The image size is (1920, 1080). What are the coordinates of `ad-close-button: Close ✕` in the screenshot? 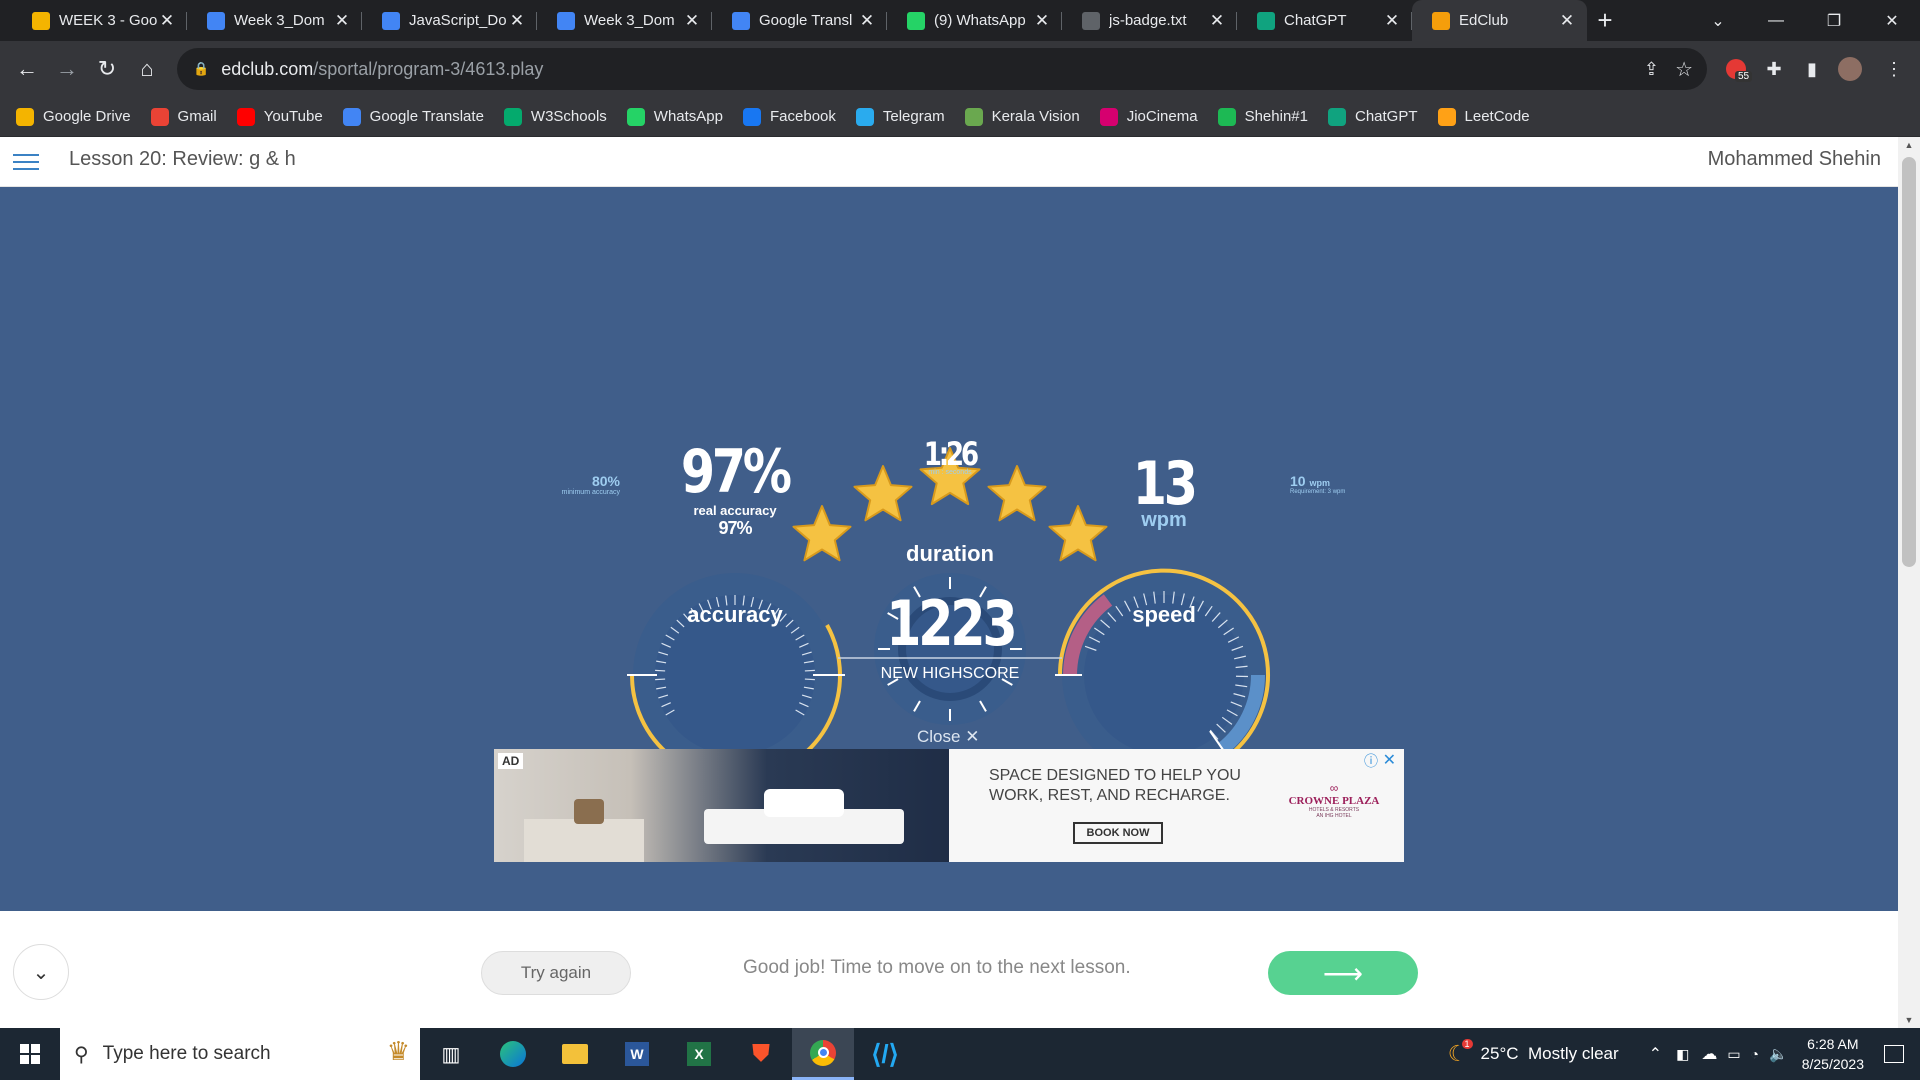 It's located at (948, 737).